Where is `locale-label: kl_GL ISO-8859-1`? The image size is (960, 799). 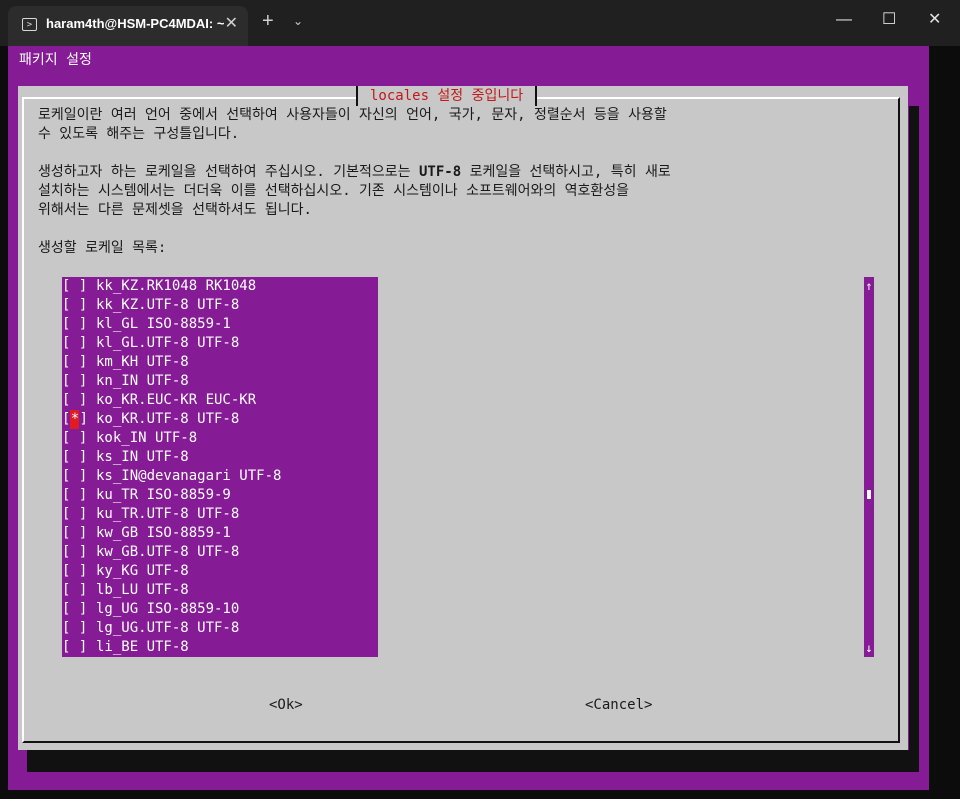
locale-label: kl_GL ISO-8859-1 is located at coordinates (163, 324).